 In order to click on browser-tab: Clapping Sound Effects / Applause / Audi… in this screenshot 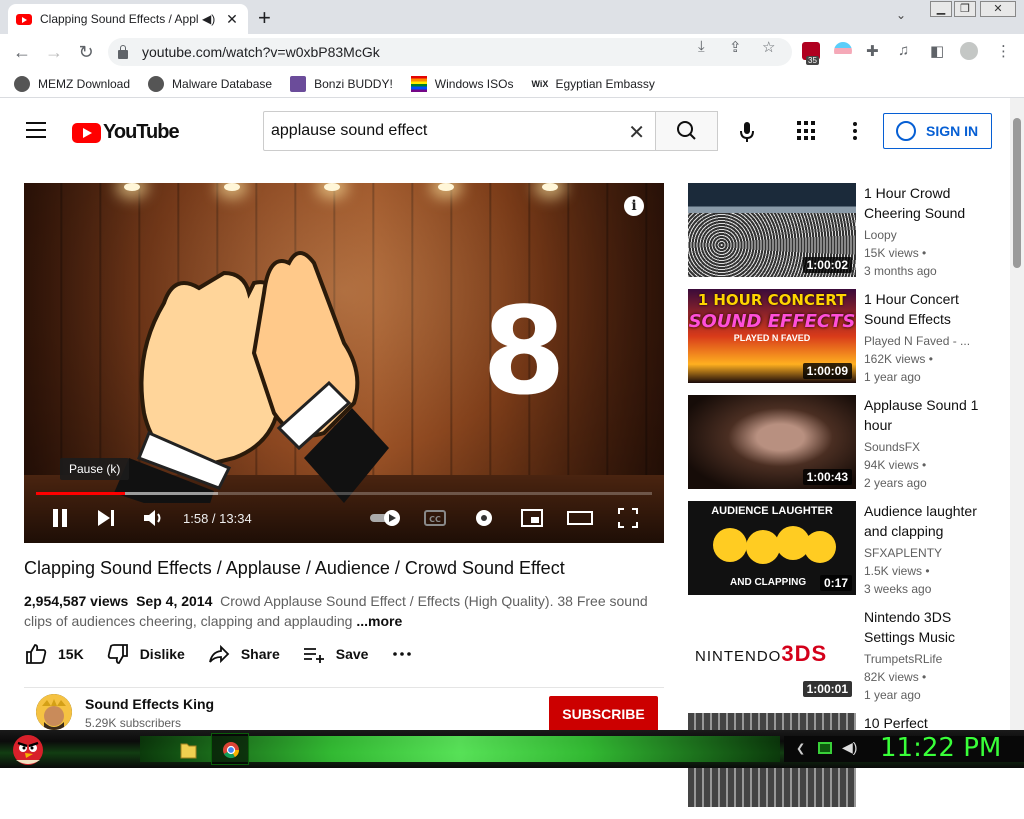, I will do `click(128, 19)`.